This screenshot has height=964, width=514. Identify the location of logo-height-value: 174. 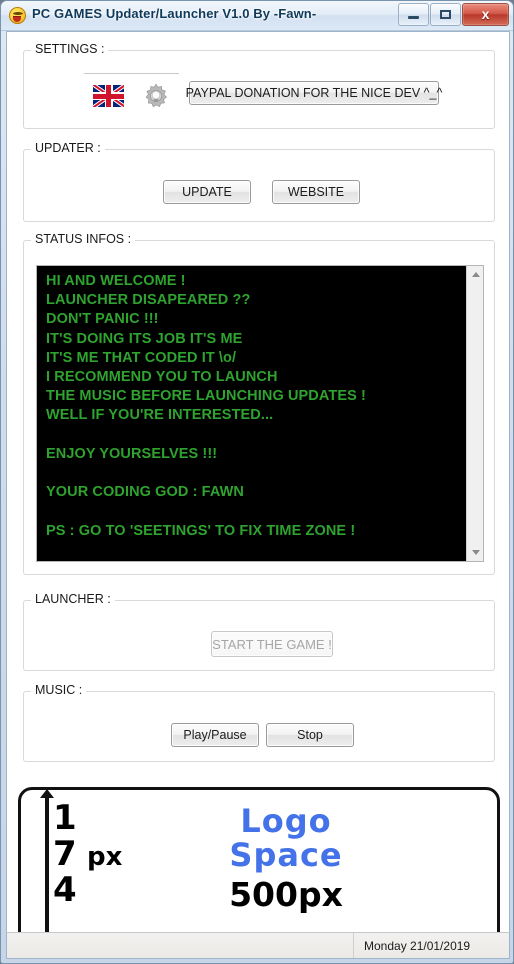
(65, 854).